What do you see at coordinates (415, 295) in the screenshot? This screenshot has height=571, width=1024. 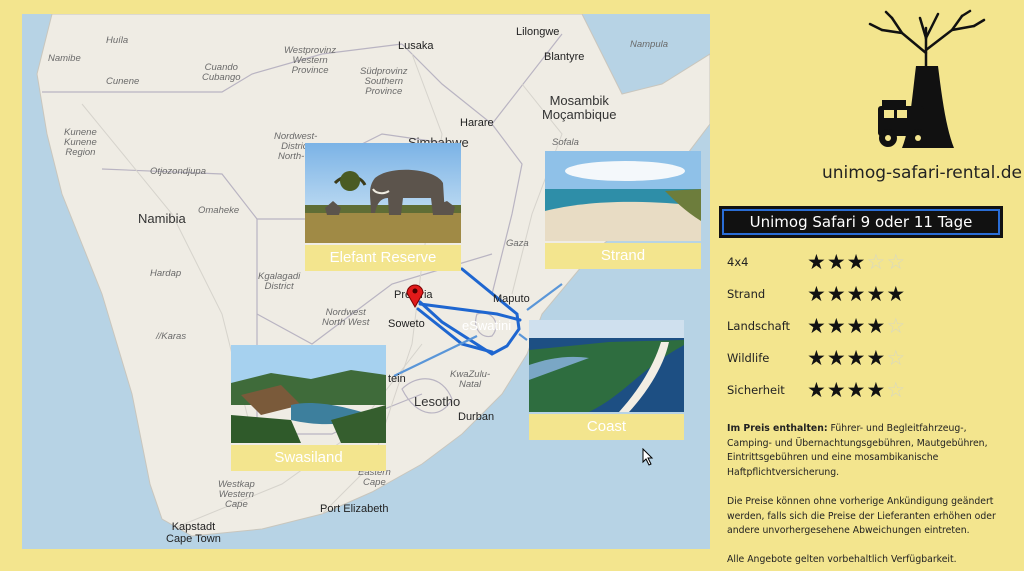 I see `location-pin-icon` at bounding box center [415, 295].